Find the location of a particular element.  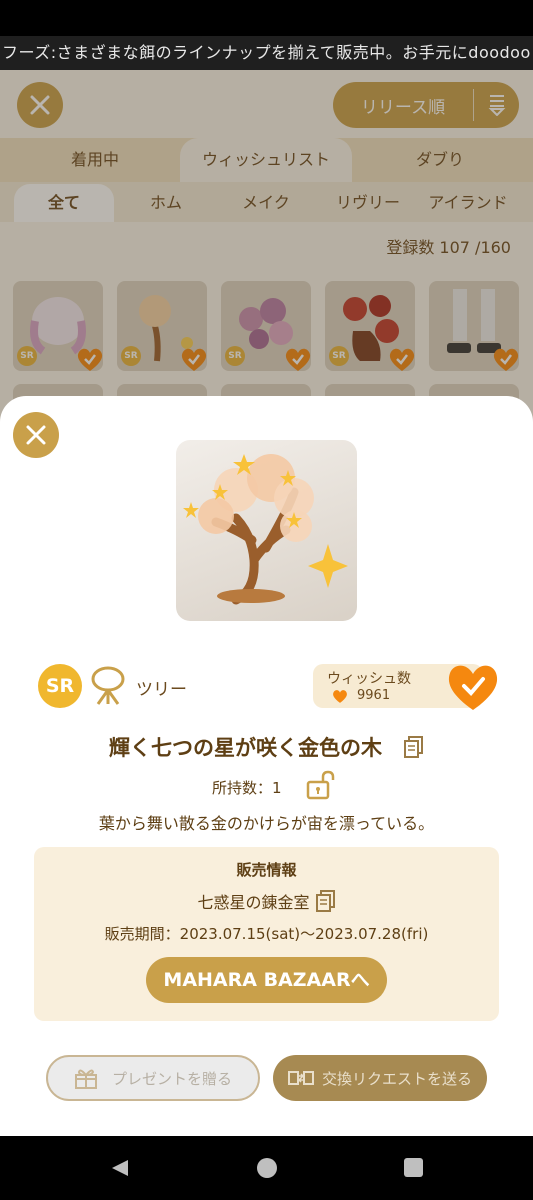

news-ticker: フーズ:さまざまな餌のラインナップを揃えて販売中。お手元にdoodoo is located at coordinates (266, 53).